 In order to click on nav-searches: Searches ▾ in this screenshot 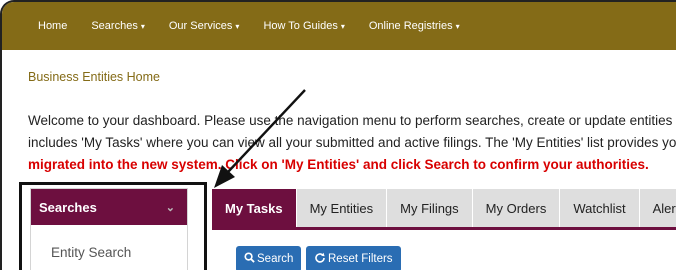, I will do `click(118, 26)`.